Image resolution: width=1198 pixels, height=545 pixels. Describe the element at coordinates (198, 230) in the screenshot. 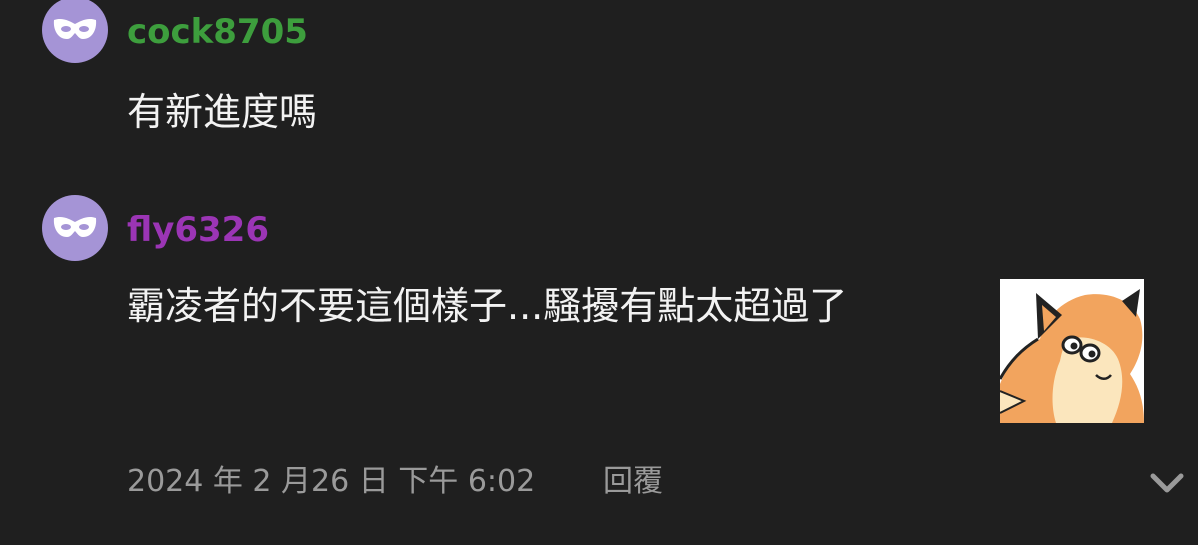

I see `username: fly6326` at that location.